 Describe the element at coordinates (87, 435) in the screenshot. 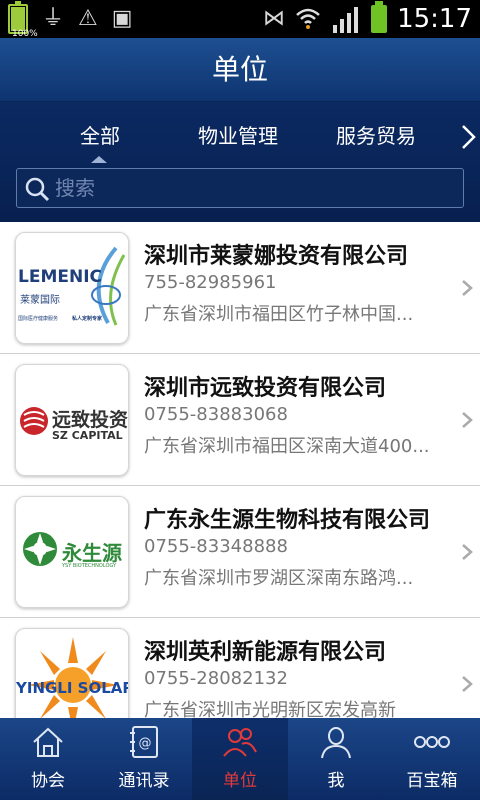

I see `logo-text: SZ CAPITAL` at that location.